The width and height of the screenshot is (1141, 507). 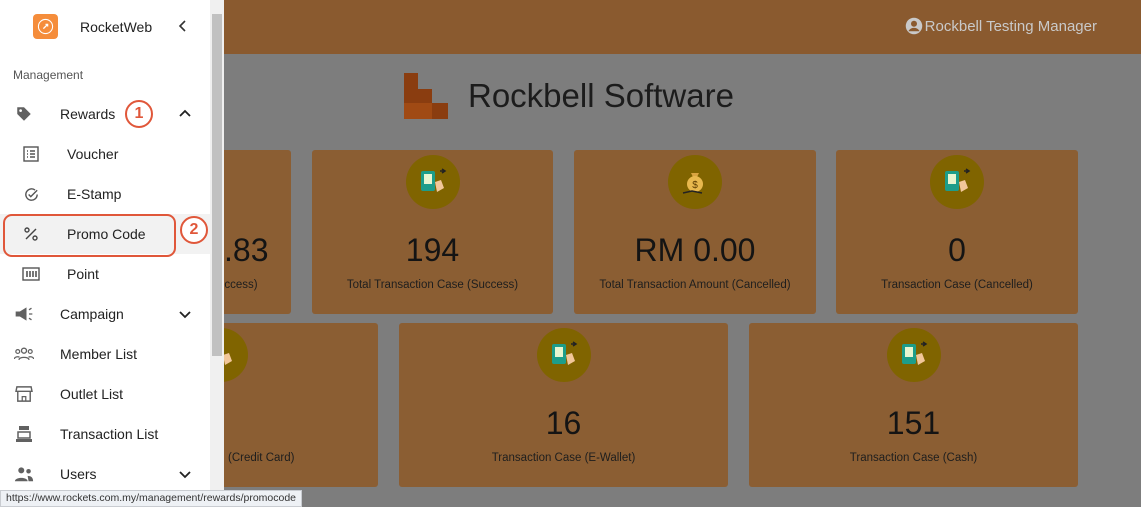 I want to click on stat-value: 0, so click(x=957, y=250).